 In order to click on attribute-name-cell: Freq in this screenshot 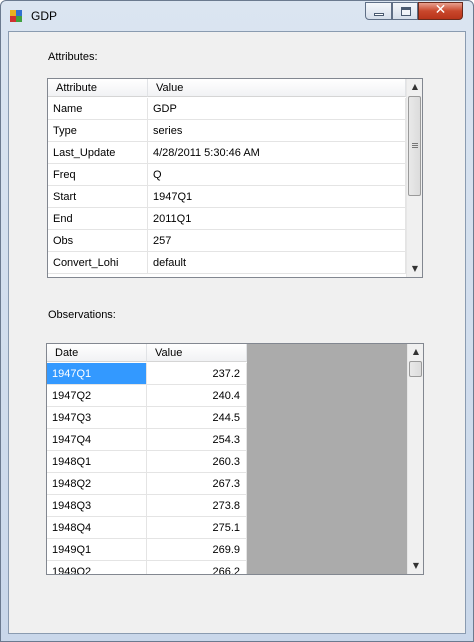, I will do `click(98, 175)`.